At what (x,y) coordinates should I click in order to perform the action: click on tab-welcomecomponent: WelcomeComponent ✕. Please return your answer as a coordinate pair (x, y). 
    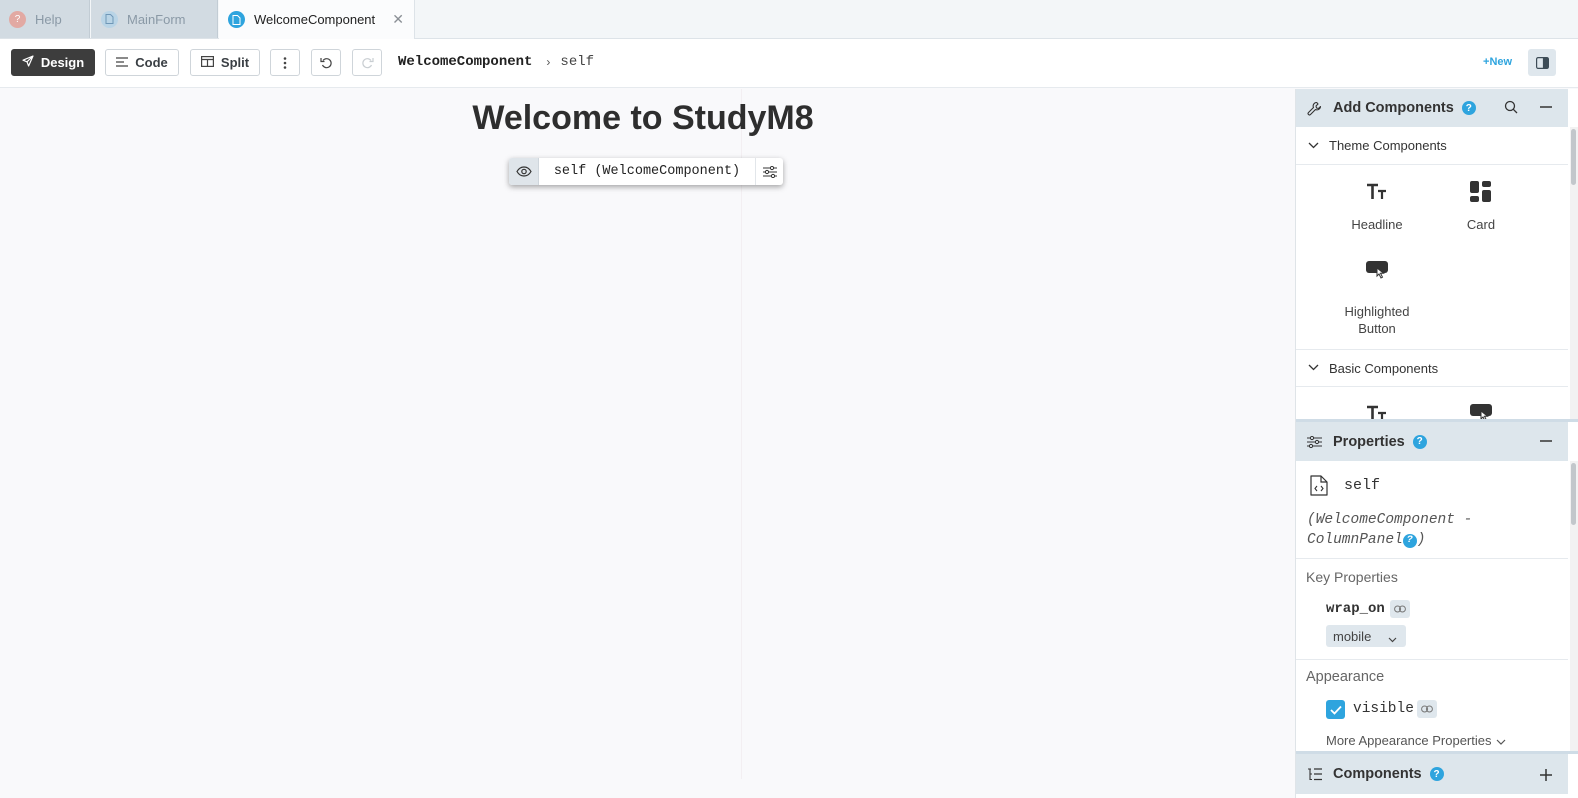
    Looking at the image, I should click on (317, 19).